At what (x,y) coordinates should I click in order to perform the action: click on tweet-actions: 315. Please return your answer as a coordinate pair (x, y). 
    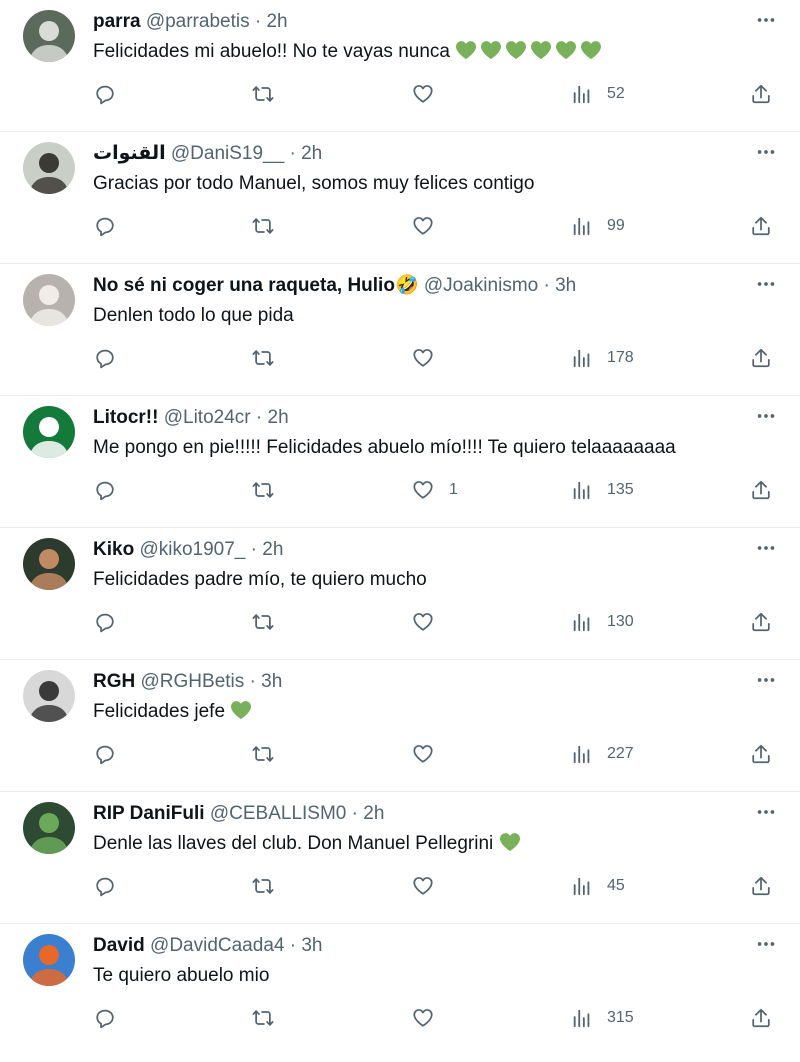
    Looking at the image, I should click on (400, 1018).